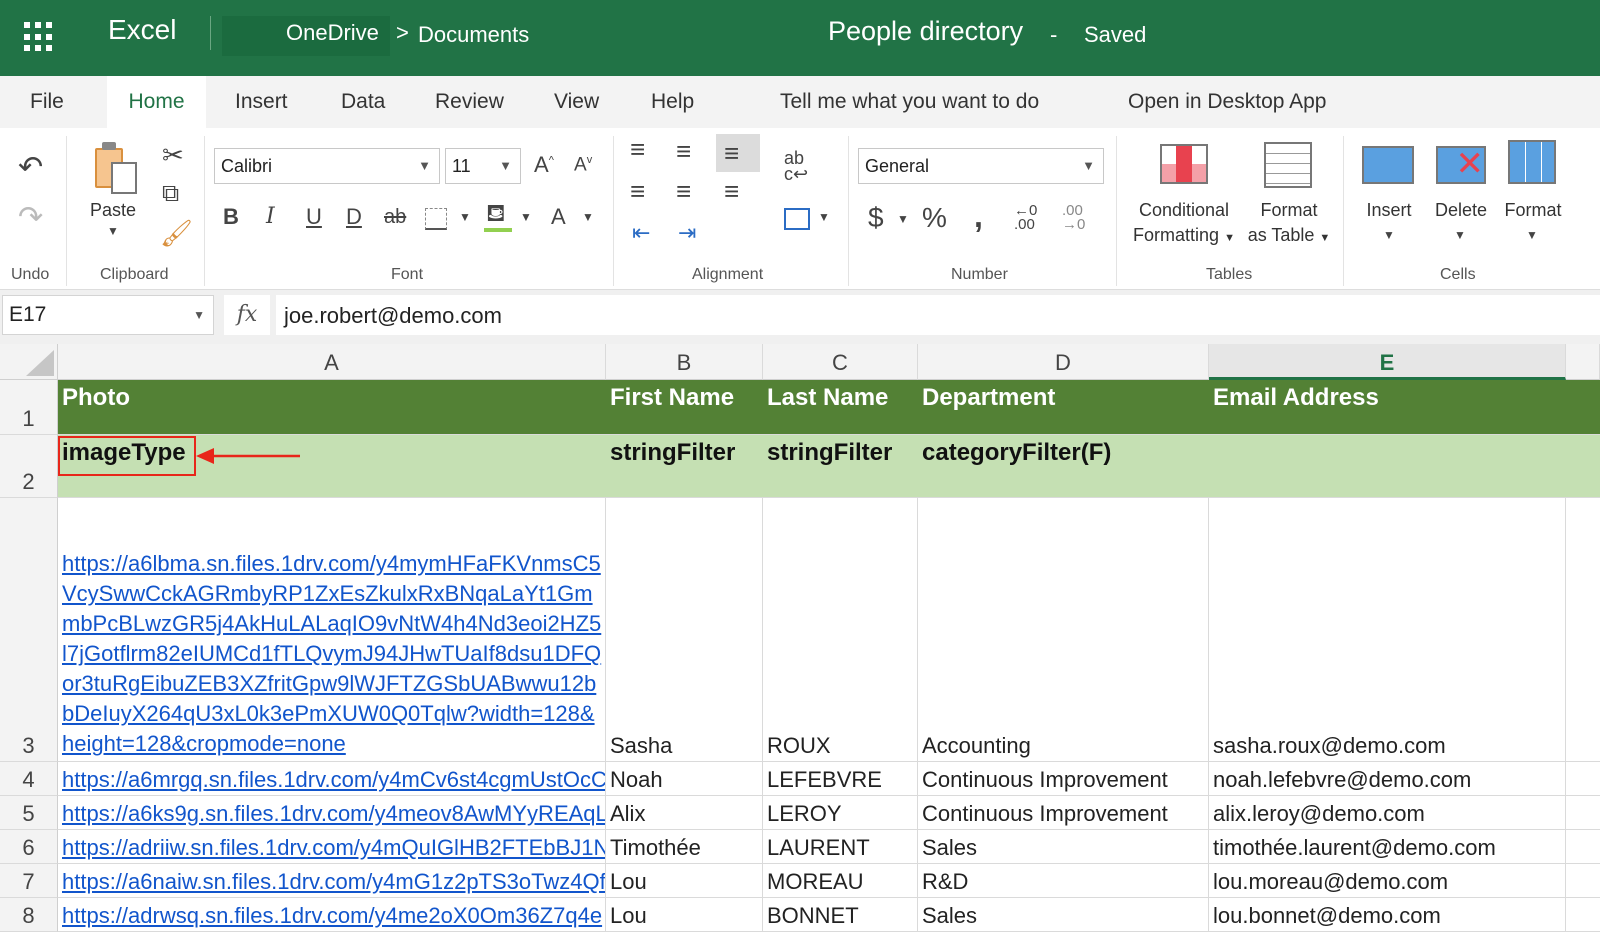  What do you see at coordinates (840, 362) in the screenshot?
I see `column-header-c: C` at bounding box center [840, 362].